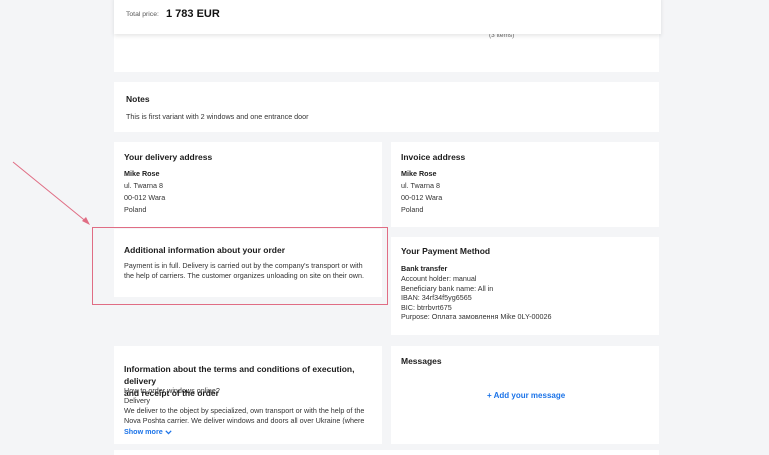 The image size is (769, 455). Describe the element at coordinates (143, 431) in the screenshot. I see `show-more-label: Show more` at that location.